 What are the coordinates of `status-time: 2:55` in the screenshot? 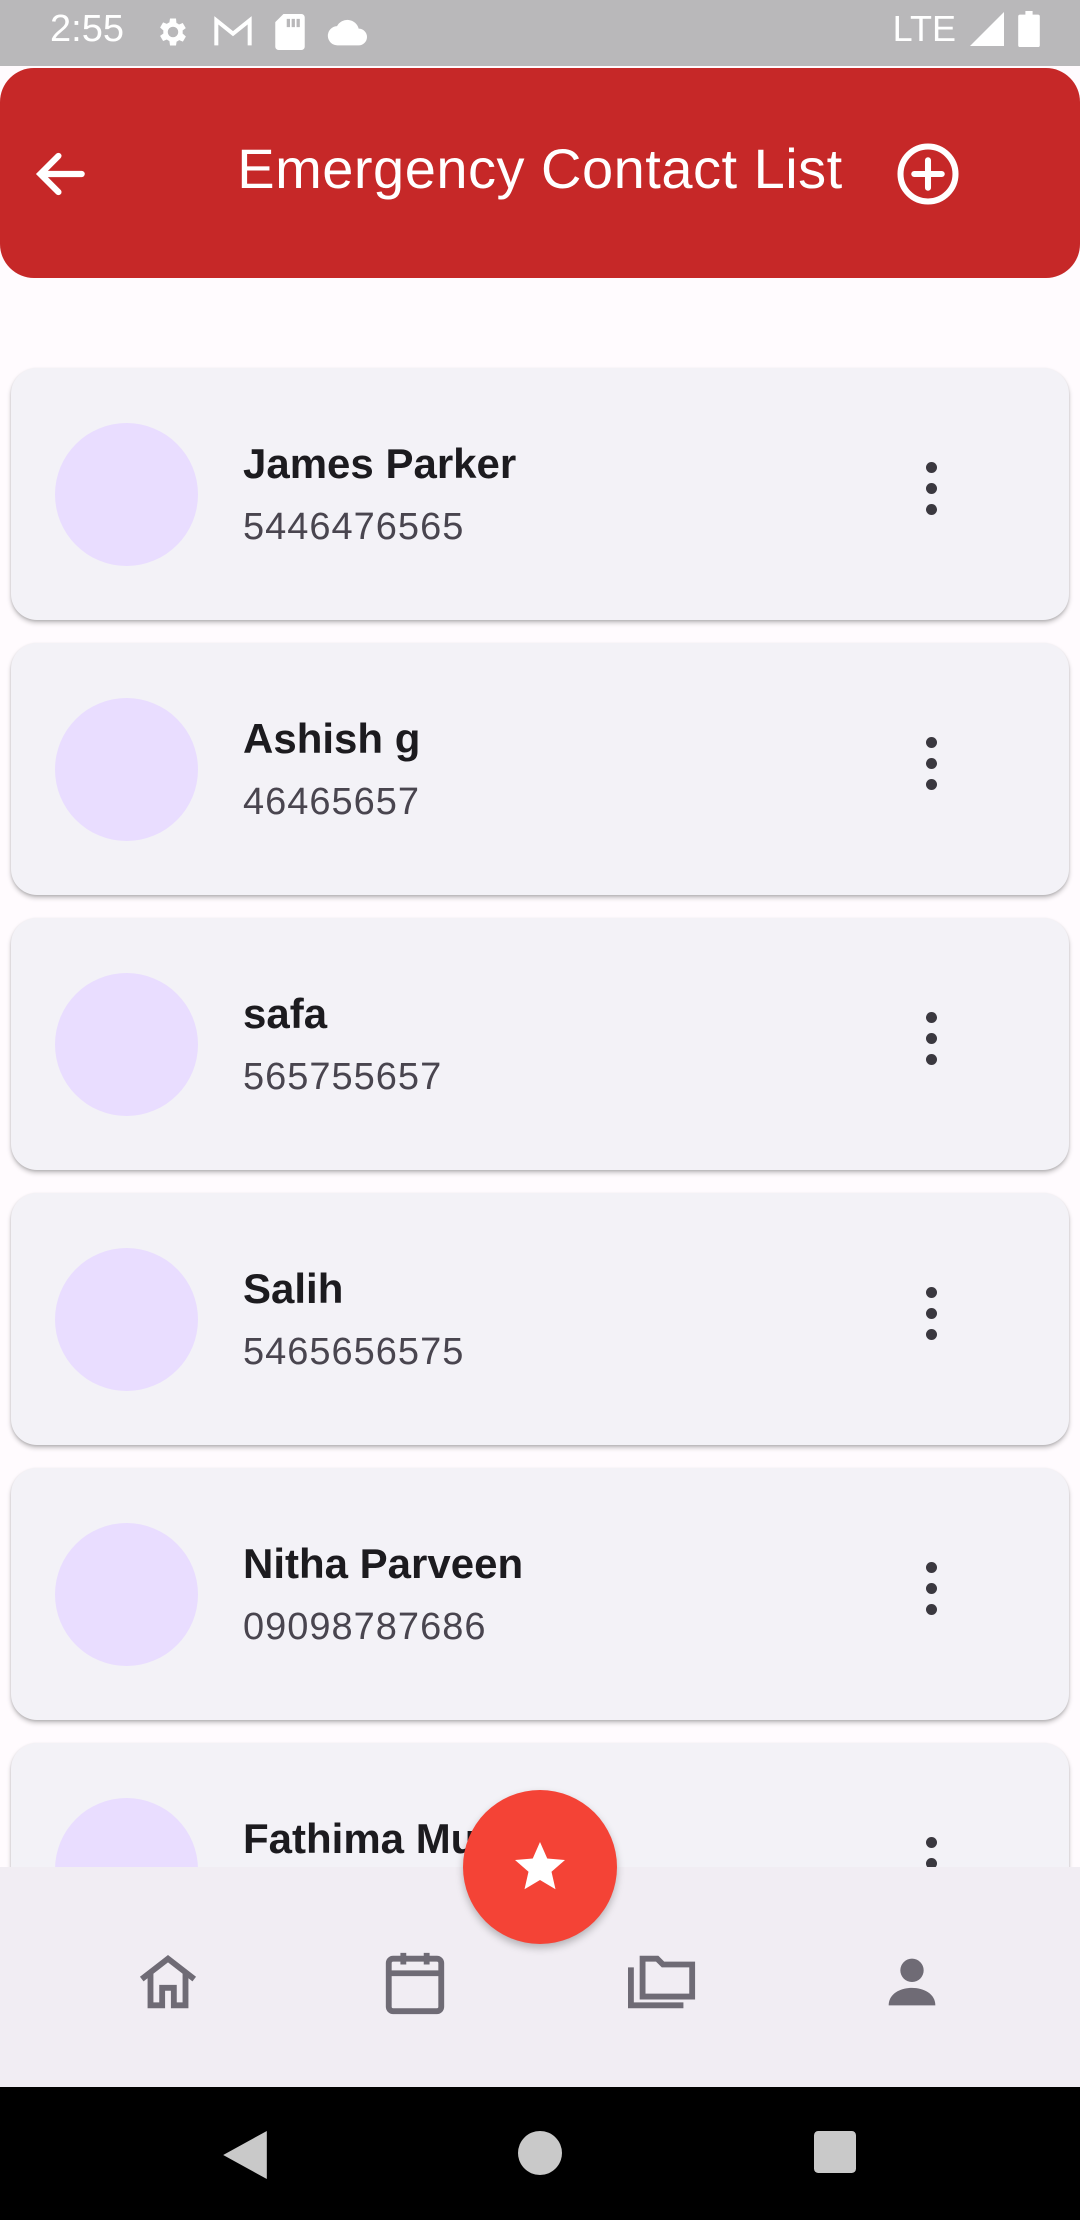 It's located at (87, 29).